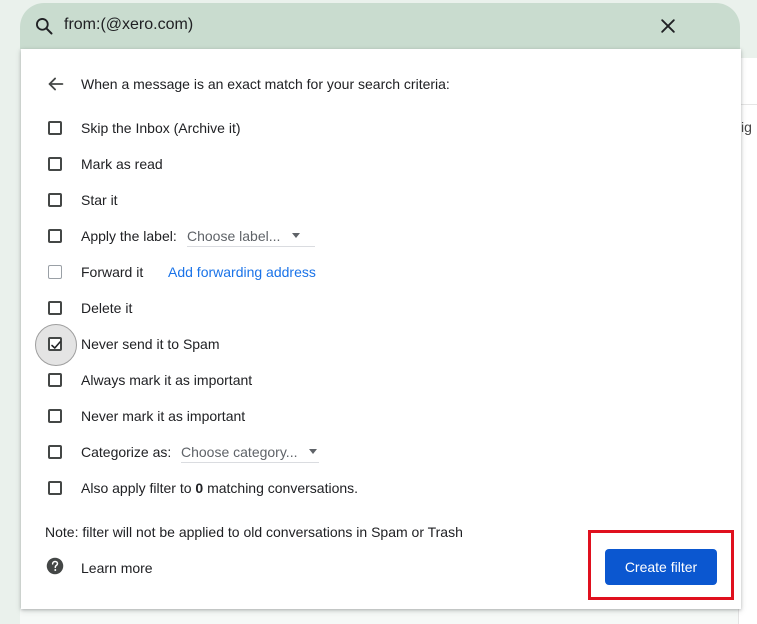 The height and width of the screenshot is (624, 757). I want to click on checkbox-apply-label, so click(55, 236).